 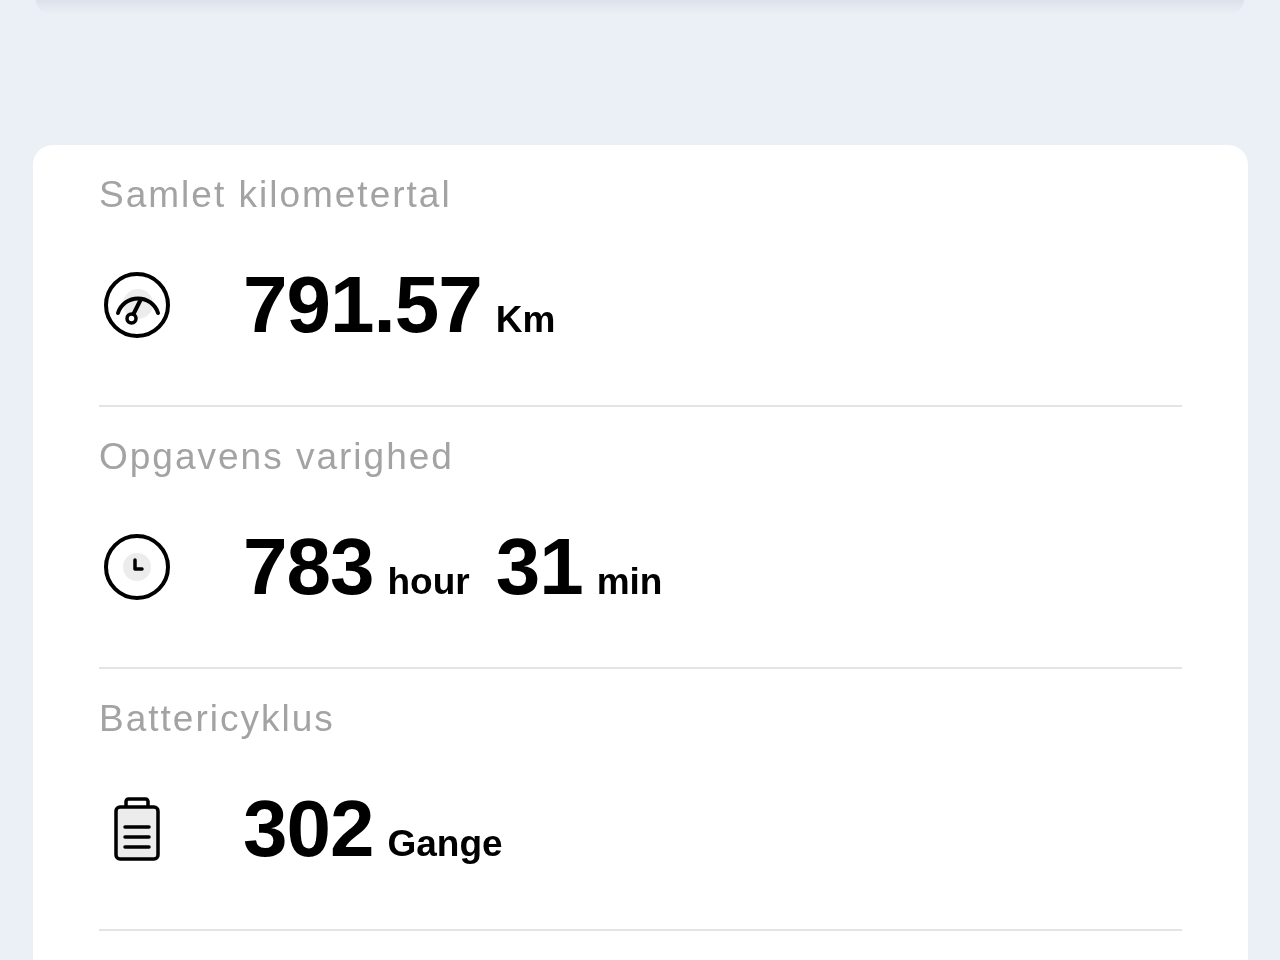 I want to click on stat-unit: Km, so click(x=525, y=320).